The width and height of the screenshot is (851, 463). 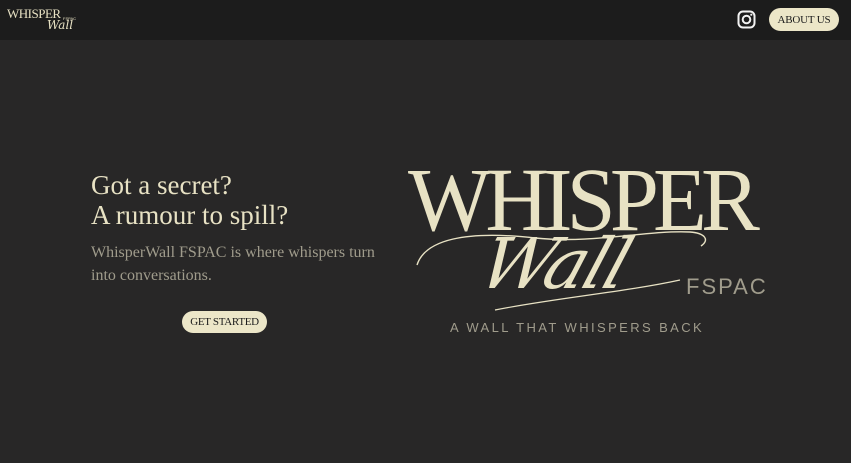 What do you see at coordinates (577, 327) in the screenshot?
I see `brand-tagline: A WALL THAT WHISPERS BACK` at bounding box center [577, 327].